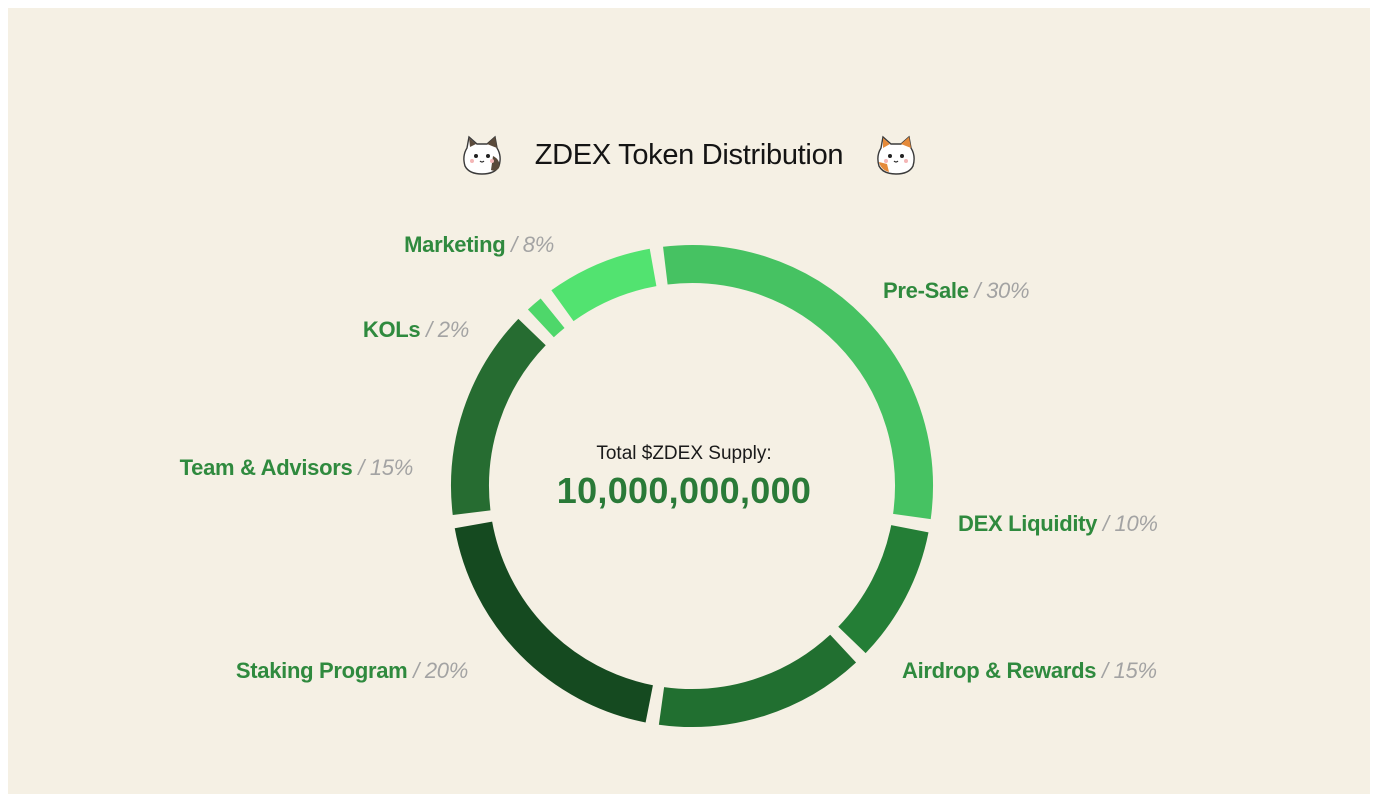  What do you see at coordinates (546, 318) in the screenshot?
I see `donut-slice-kols` at bounding box center [546, 318].